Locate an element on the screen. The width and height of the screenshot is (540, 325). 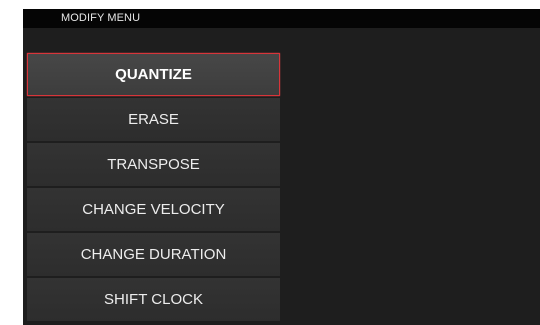
title-bar: MODIFY MENU is located at coordinates (281, 18).